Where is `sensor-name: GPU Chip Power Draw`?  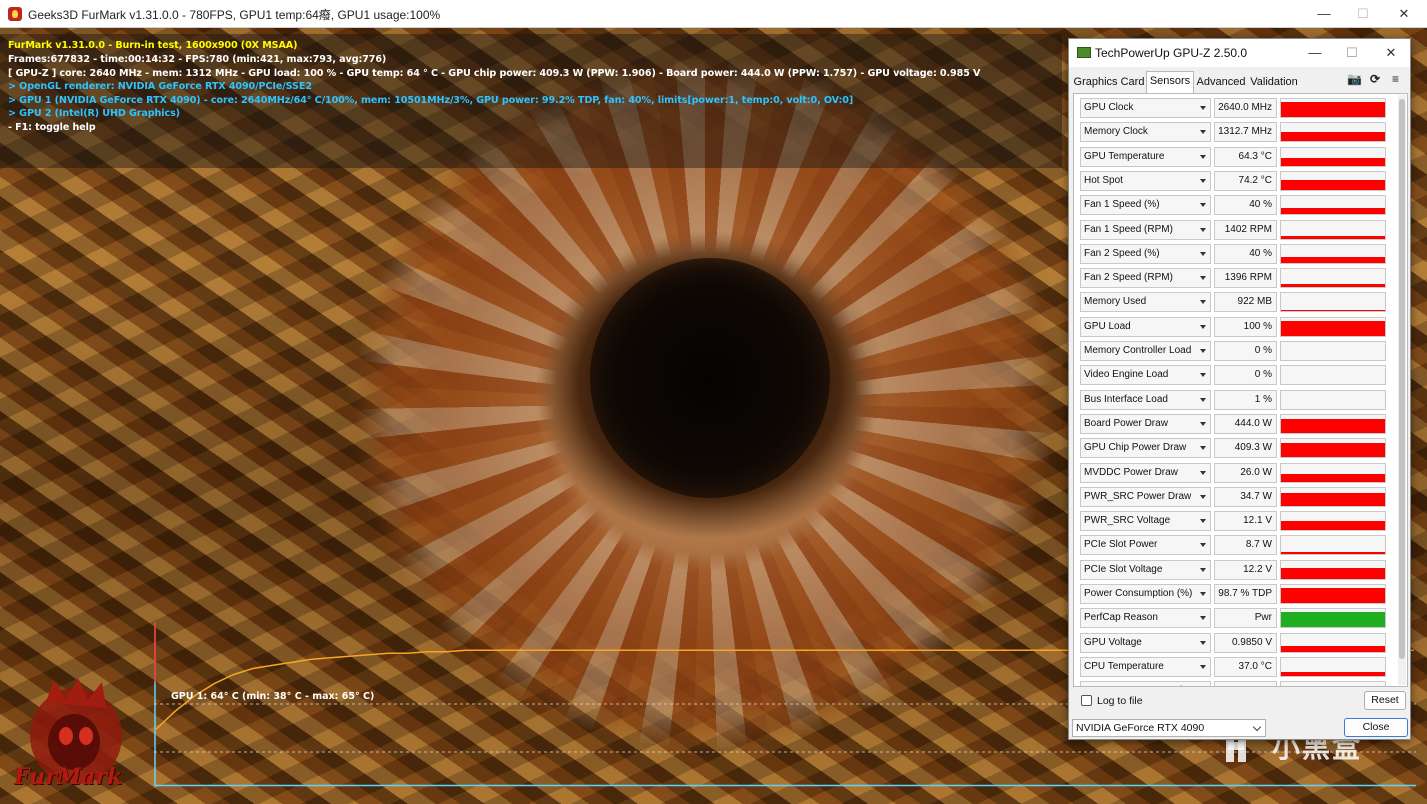
sensor-name: GPU Chip Power Draw is located at coordinates (1135, 448).